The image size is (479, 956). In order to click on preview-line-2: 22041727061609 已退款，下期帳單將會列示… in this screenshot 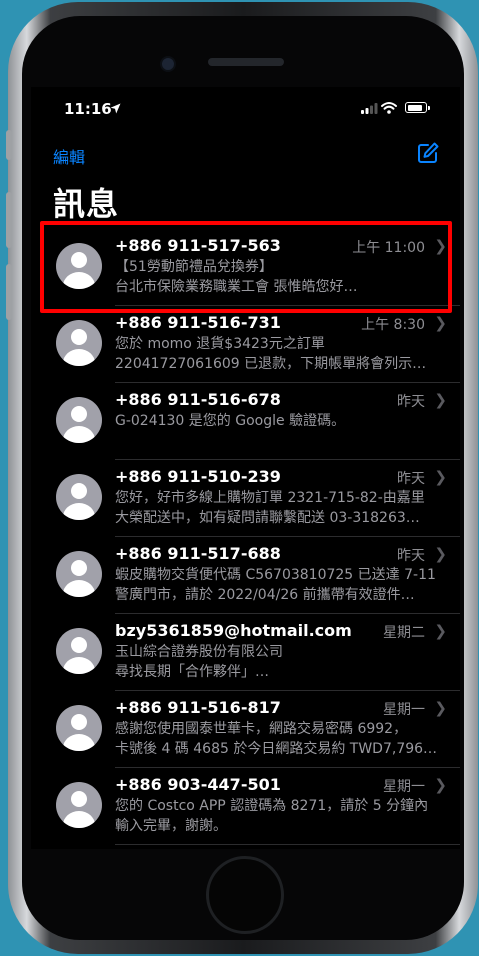, I will do `click(271, 363)`.